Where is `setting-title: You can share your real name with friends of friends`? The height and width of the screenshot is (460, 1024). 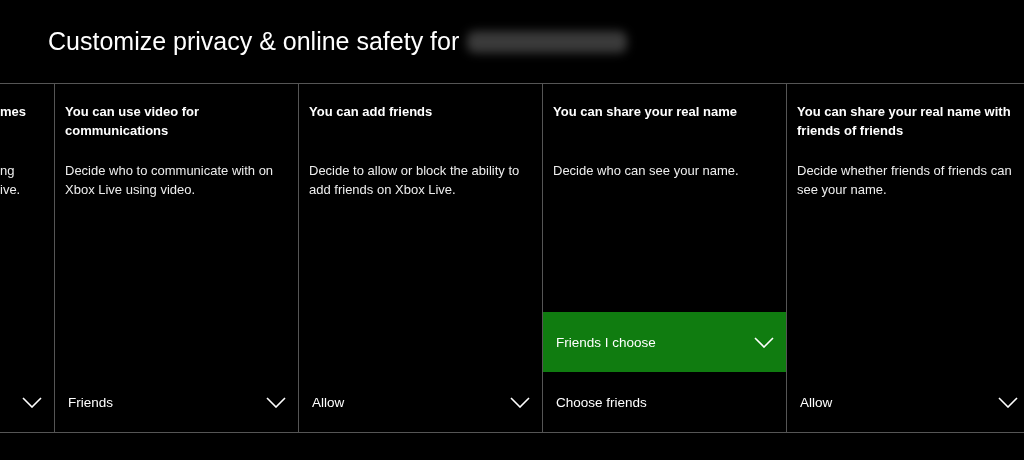
setting-title: You can share your real name with friends of friends is located at coordinates (904, 121).